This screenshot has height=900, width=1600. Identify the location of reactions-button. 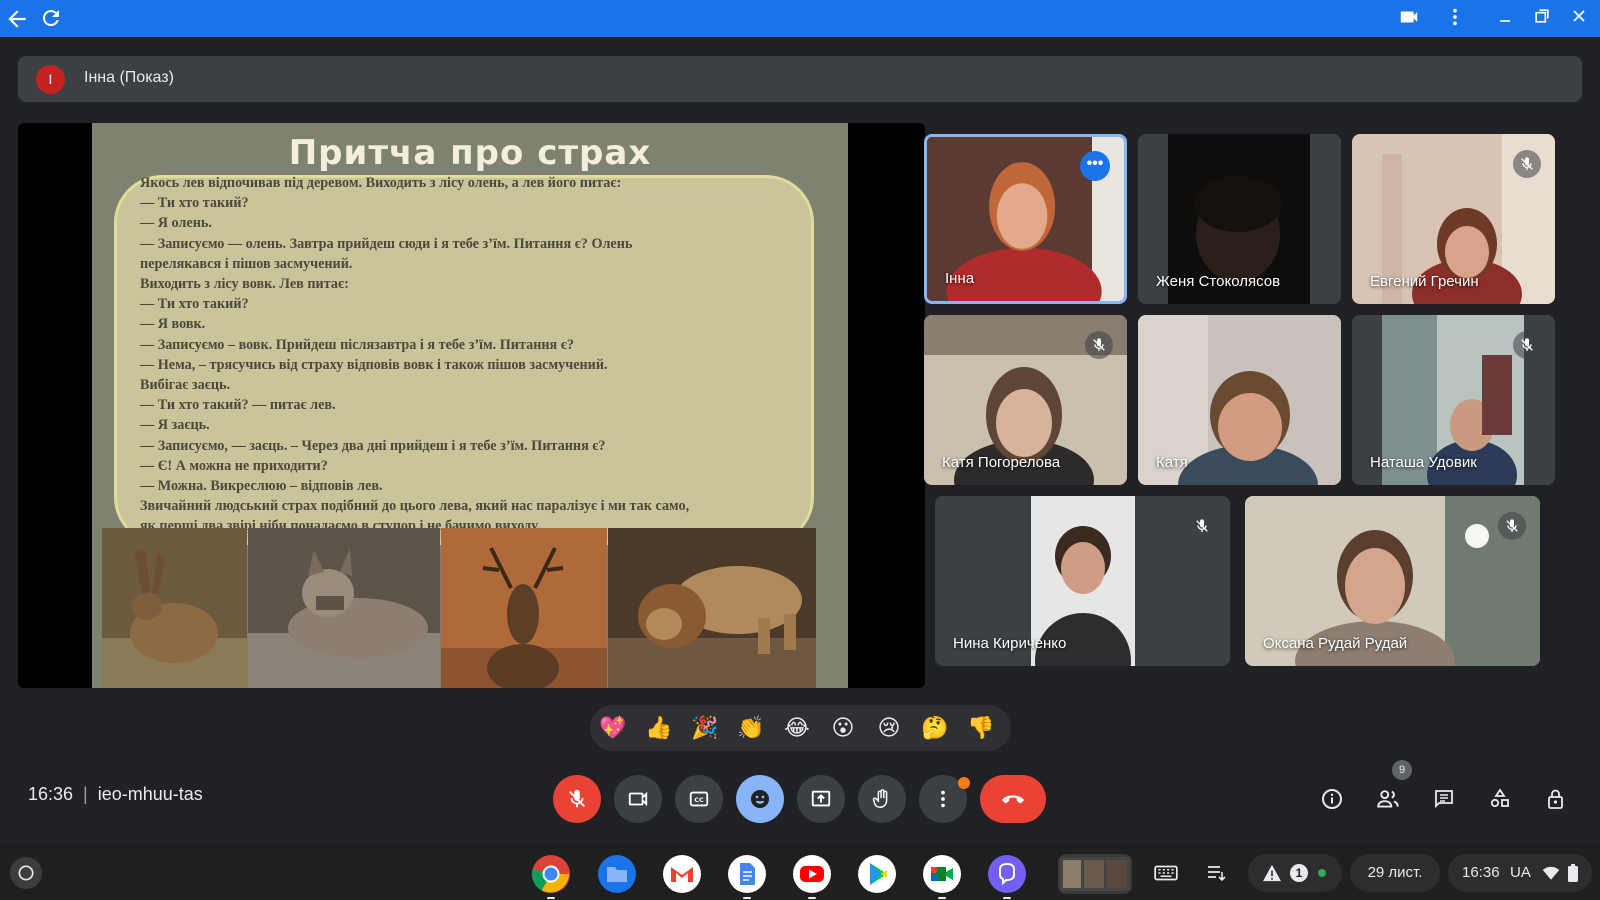
(760, 799).